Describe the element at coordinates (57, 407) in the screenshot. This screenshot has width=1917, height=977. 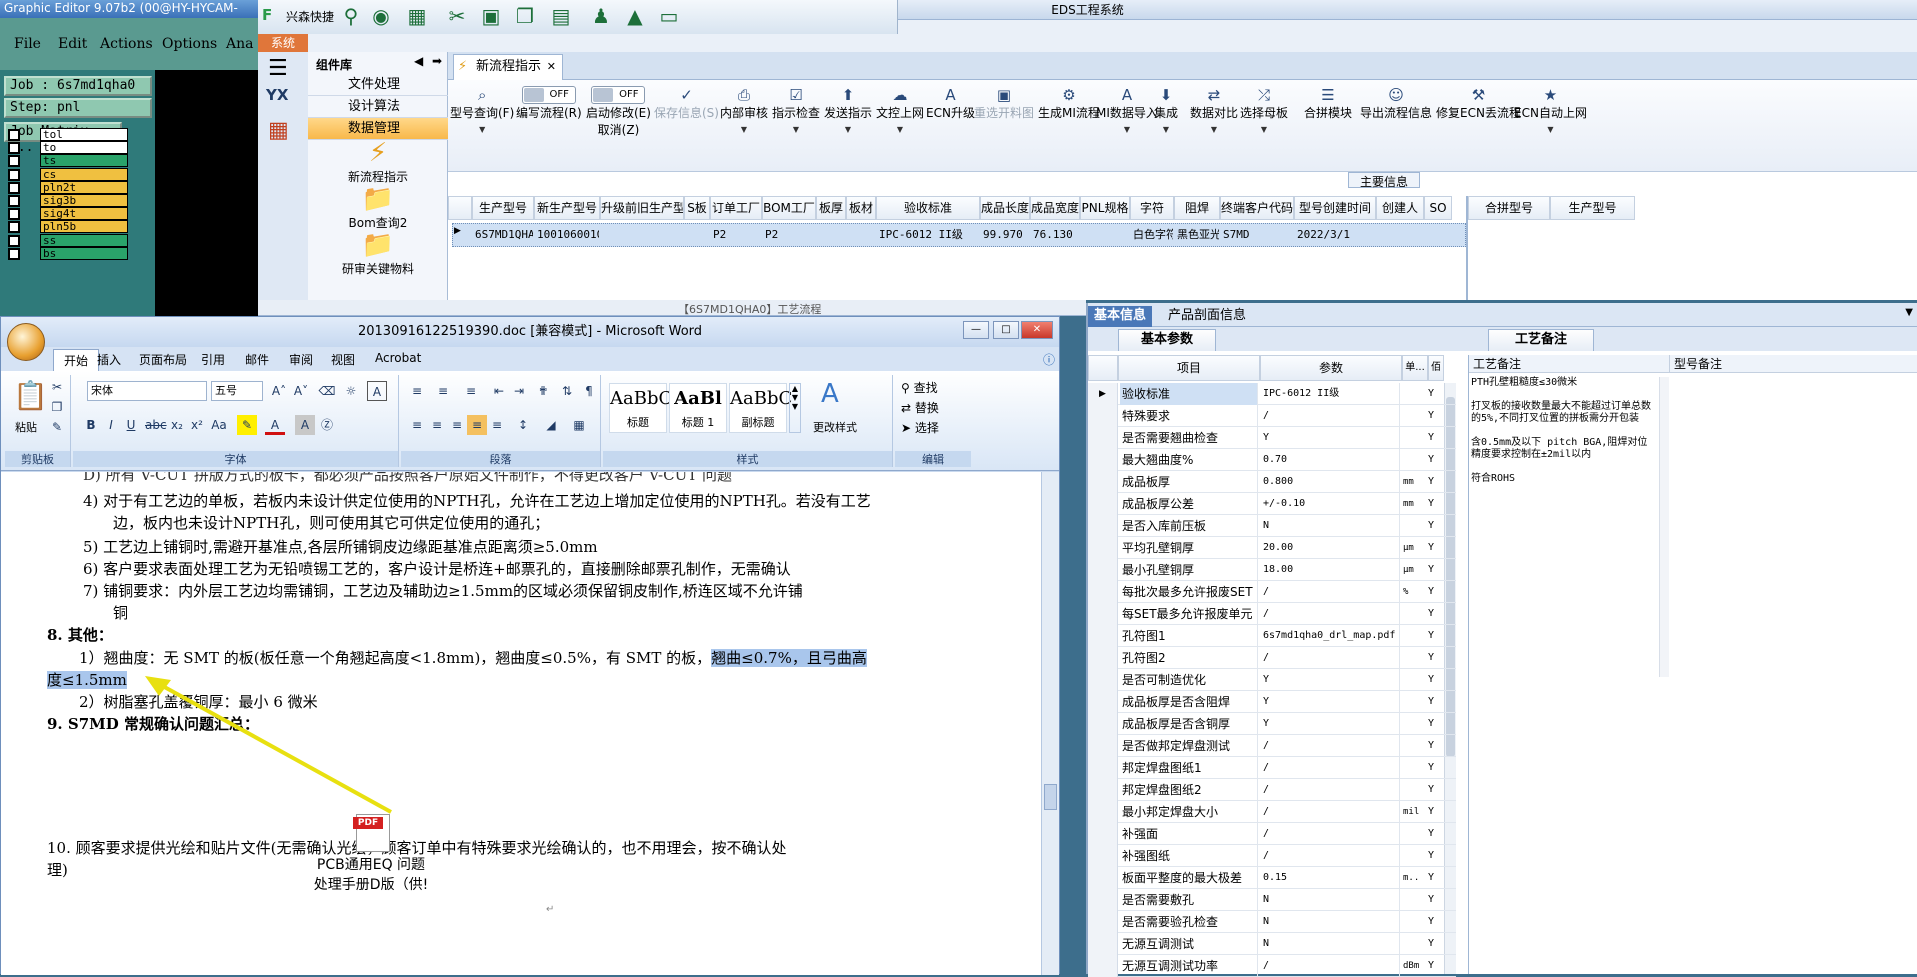
I see `copy-icon: ❐` at that location.